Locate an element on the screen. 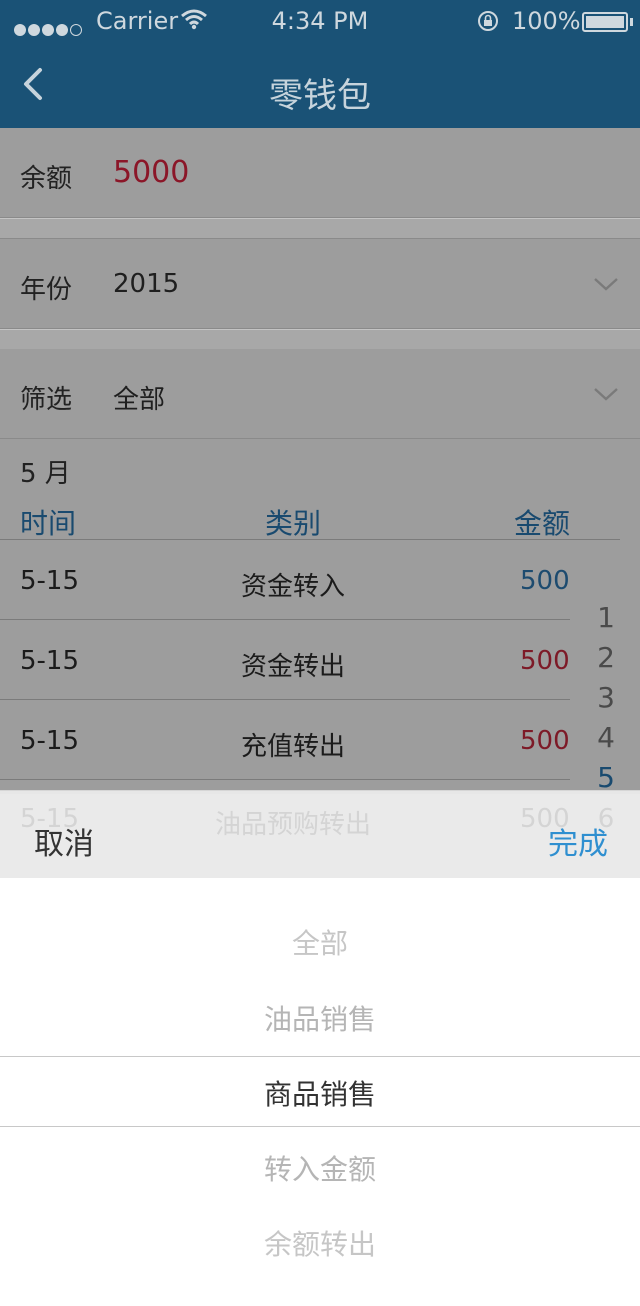  month-label: 5 月 is located at coordinates (45, 474).